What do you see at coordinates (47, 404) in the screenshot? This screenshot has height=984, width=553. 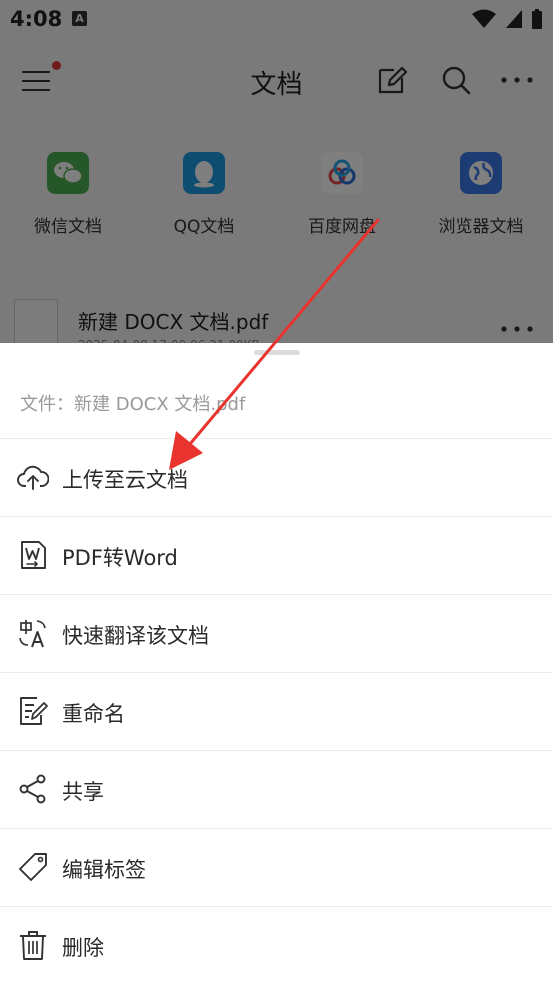 I see `sheet-file-prefix: 文件：` at bounding box center [47, 404].